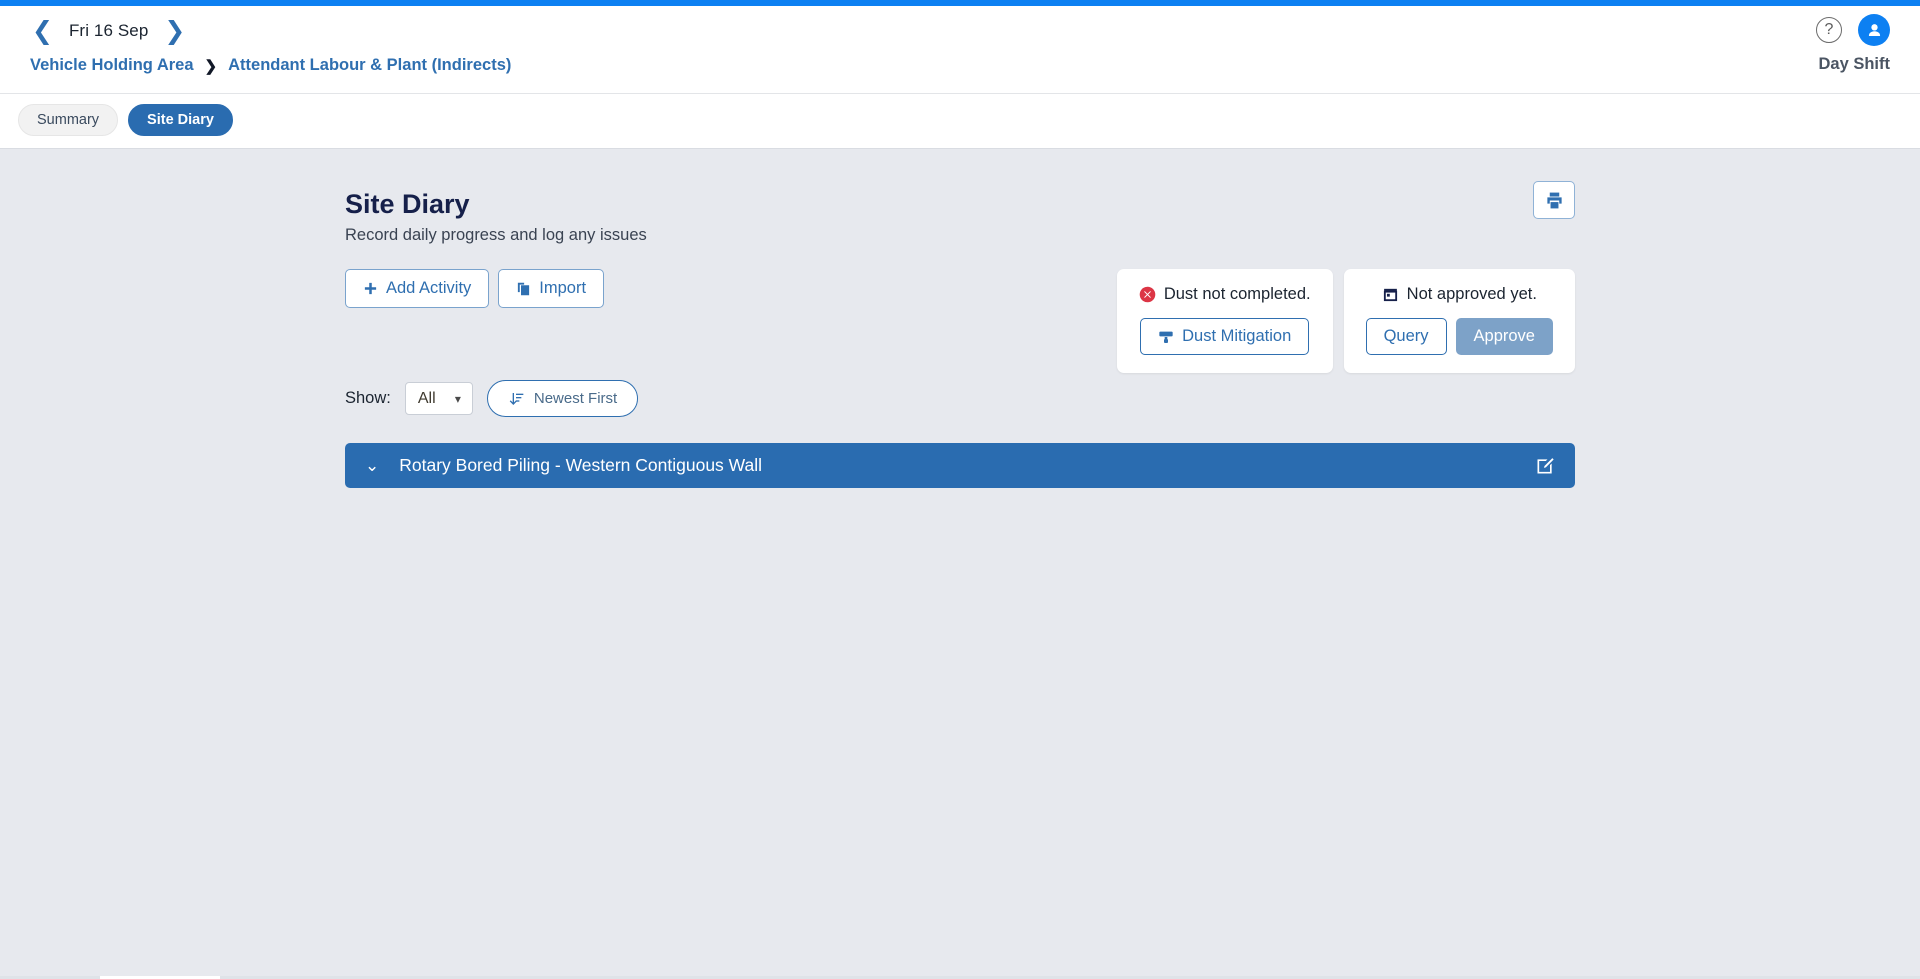 This screenshot has width=1920, height=979. I want to click on error-circle-icon, so click(1147, 294).